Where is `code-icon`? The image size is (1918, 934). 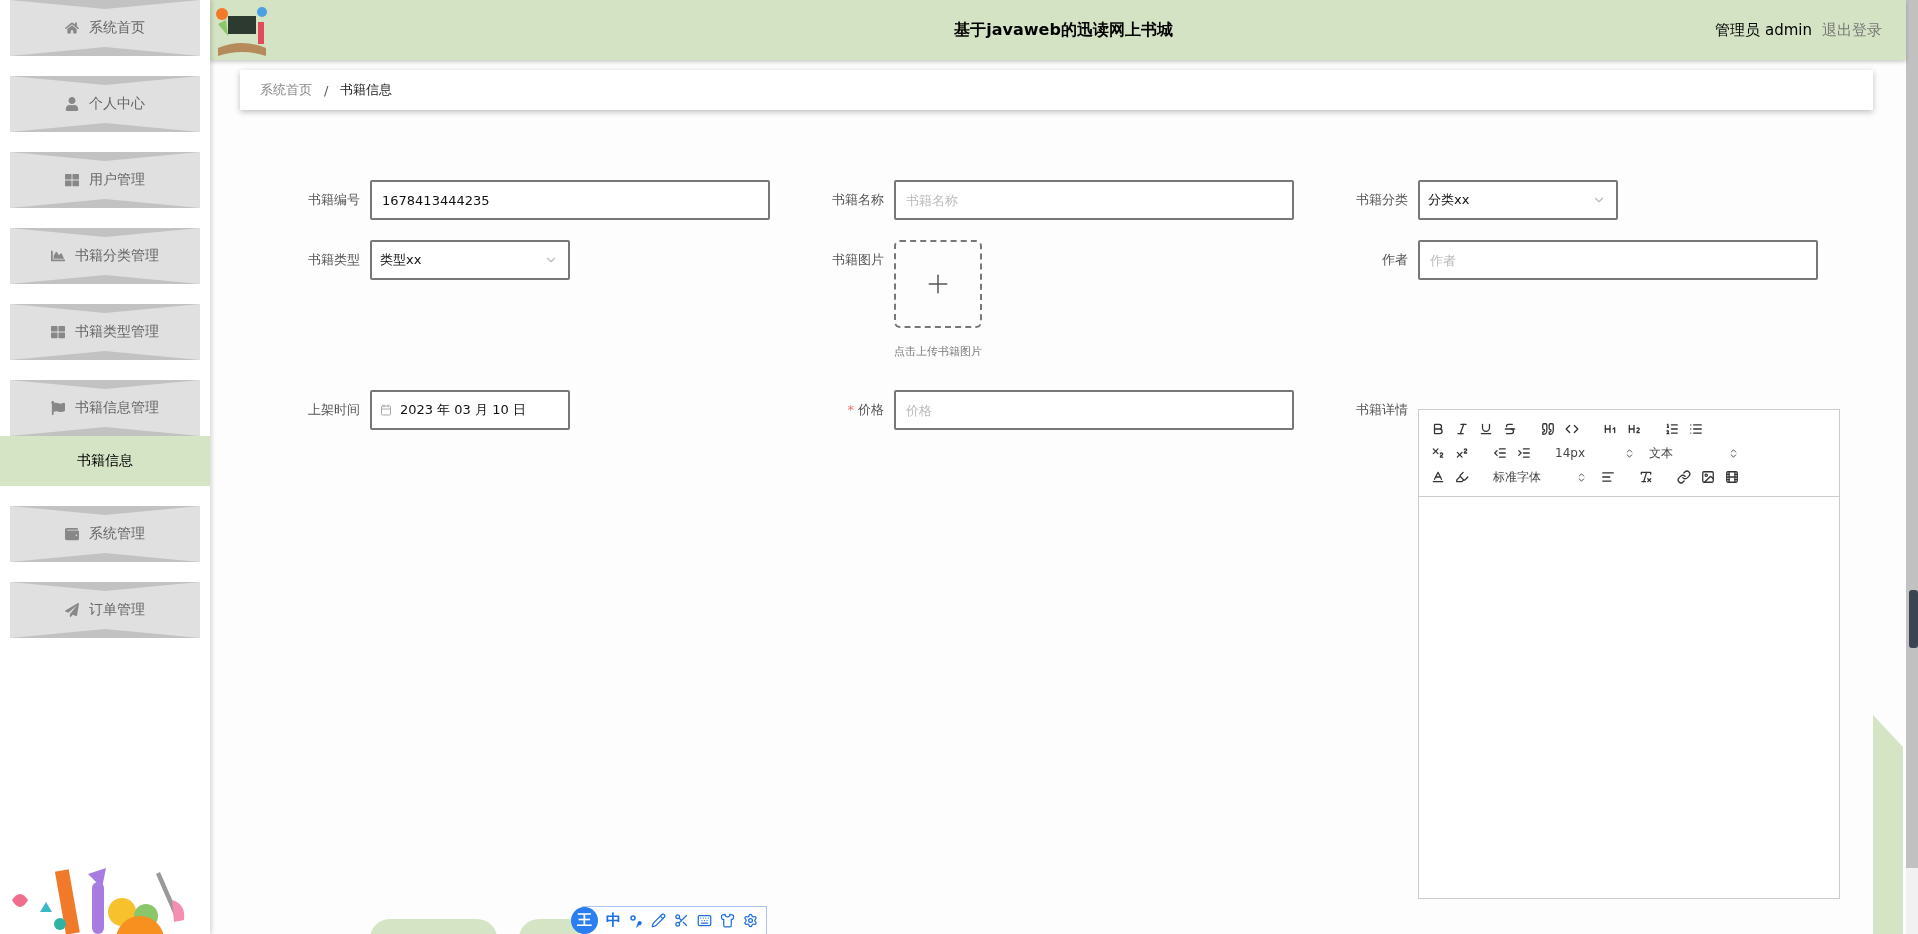 code-icon is located at coordinates (1572, 429).